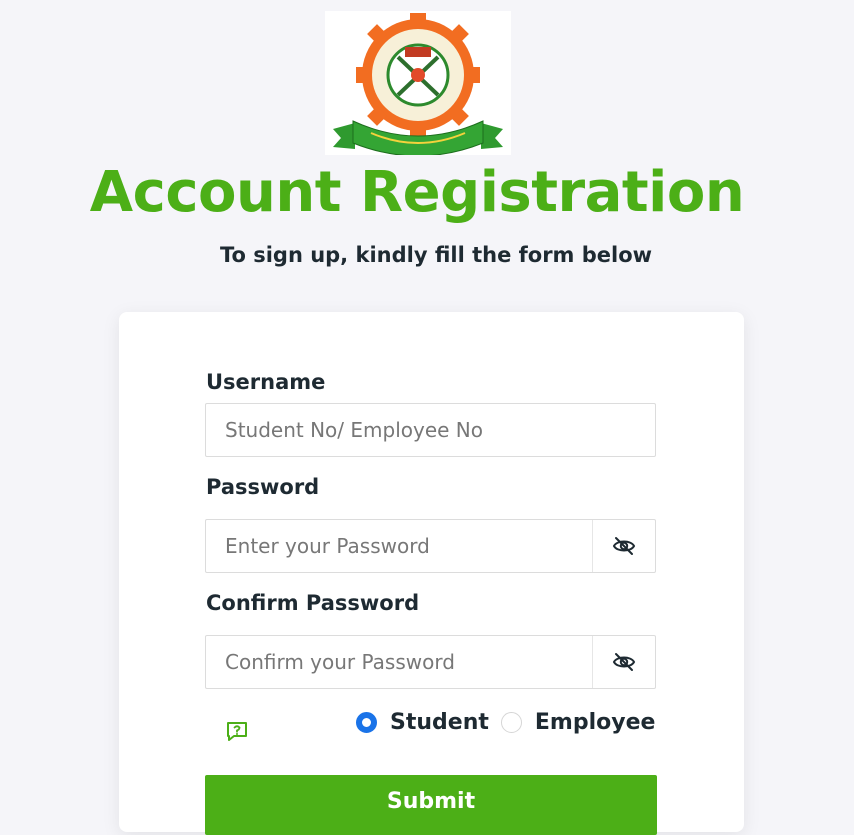 The height and width of the screenshot is (835, 854). I want to click on username-field-box, so click(430, 430).